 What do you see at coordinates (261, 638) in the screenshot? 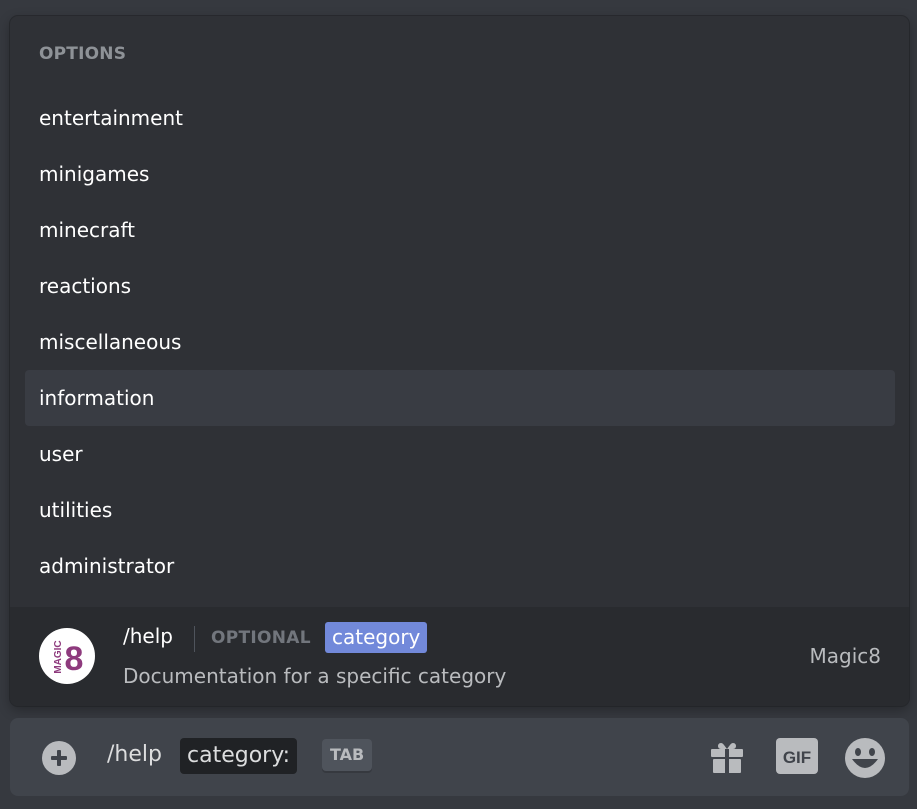
I see `optional-label: OPTIONAL` at bounding box center [261, 638].